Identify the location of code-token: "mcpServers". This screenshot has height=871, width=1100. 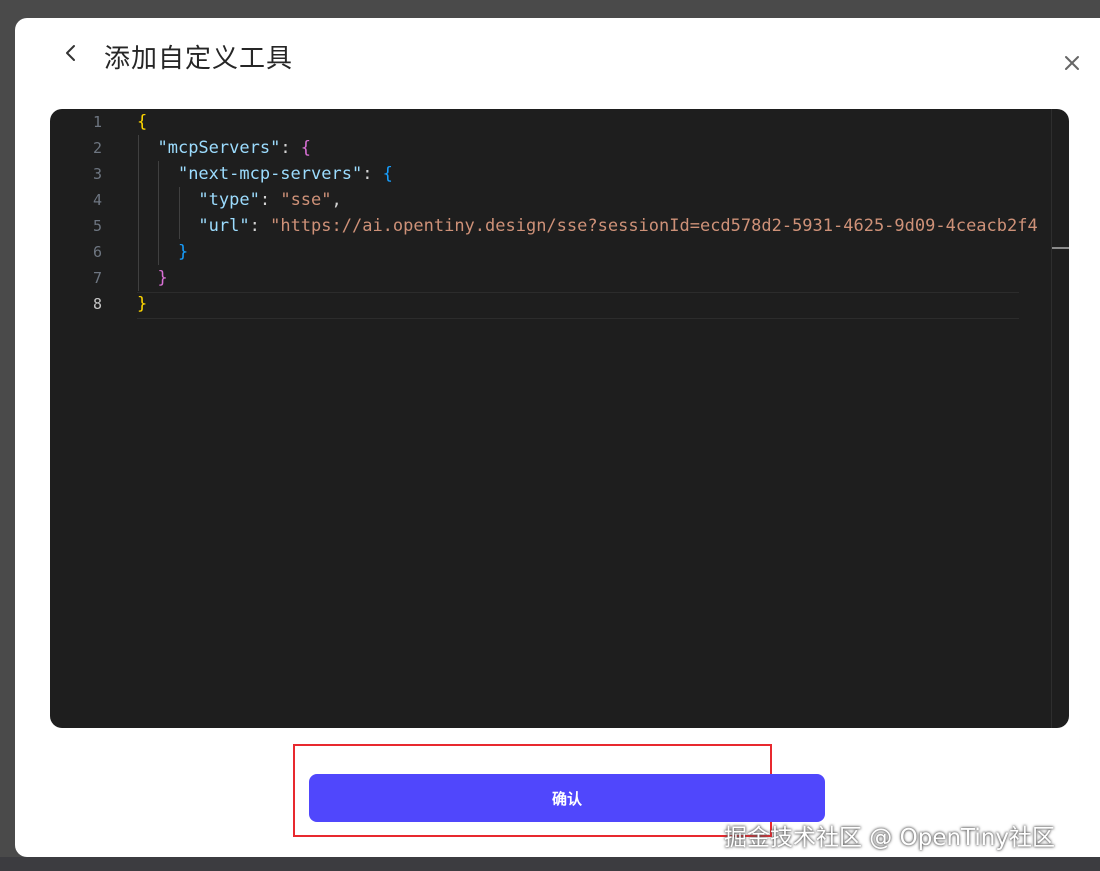
(219, 148).